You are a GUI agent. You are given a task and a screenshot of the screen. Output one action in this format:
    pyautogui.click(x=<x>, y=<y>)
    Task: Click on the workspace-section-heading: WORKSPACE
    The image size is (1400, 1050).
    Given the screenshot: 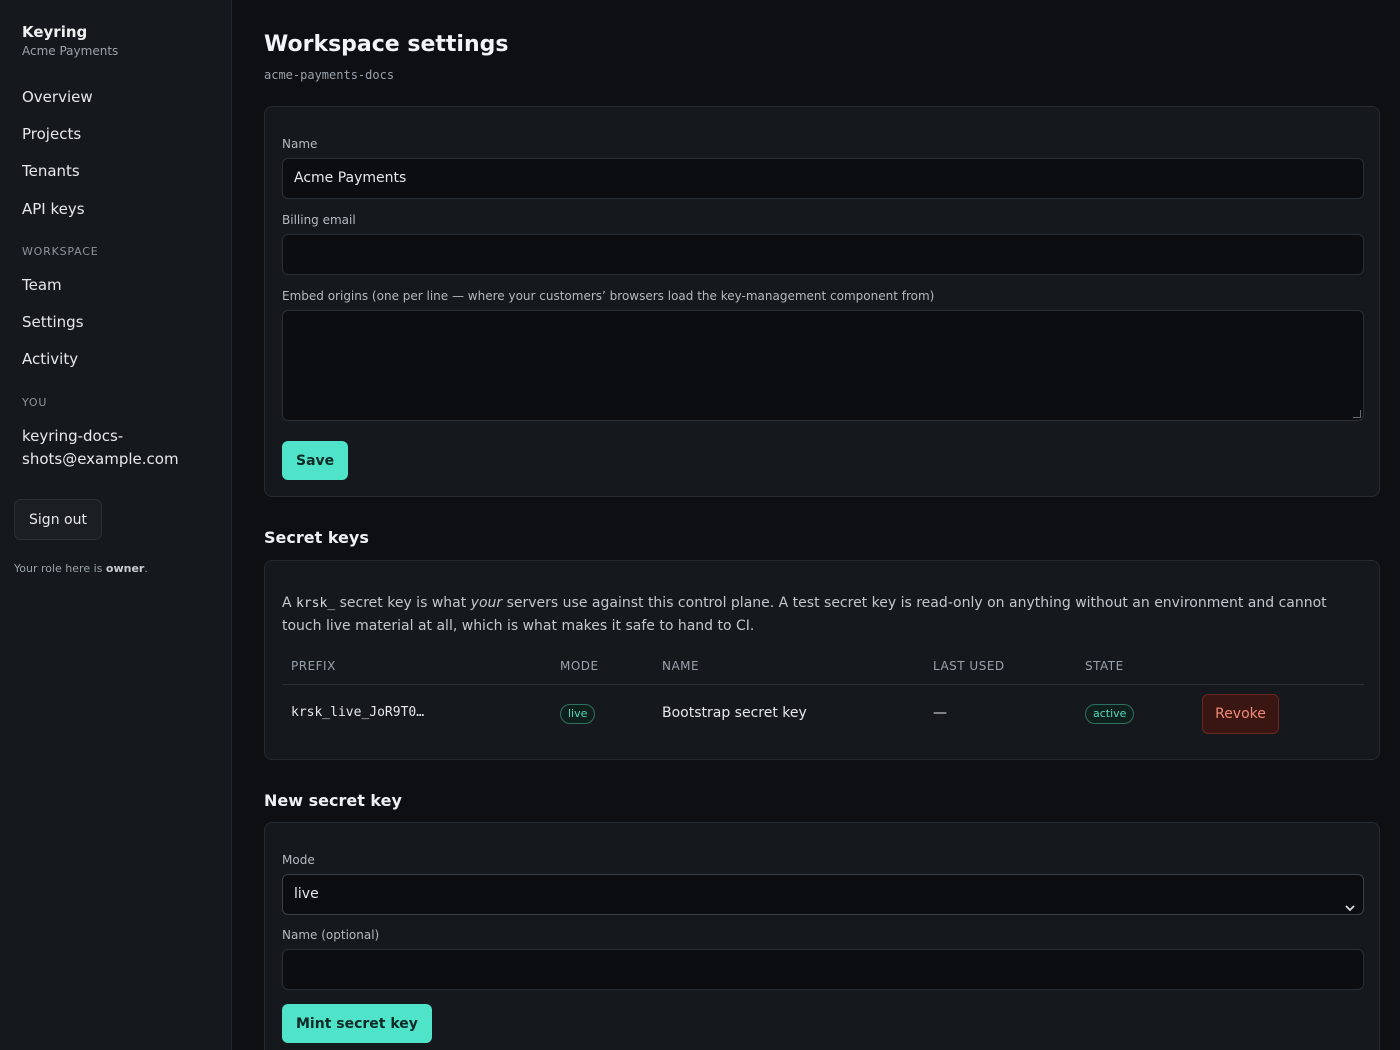 What is the action you would take?
    pyautogui.click(x=60, y=251)
    